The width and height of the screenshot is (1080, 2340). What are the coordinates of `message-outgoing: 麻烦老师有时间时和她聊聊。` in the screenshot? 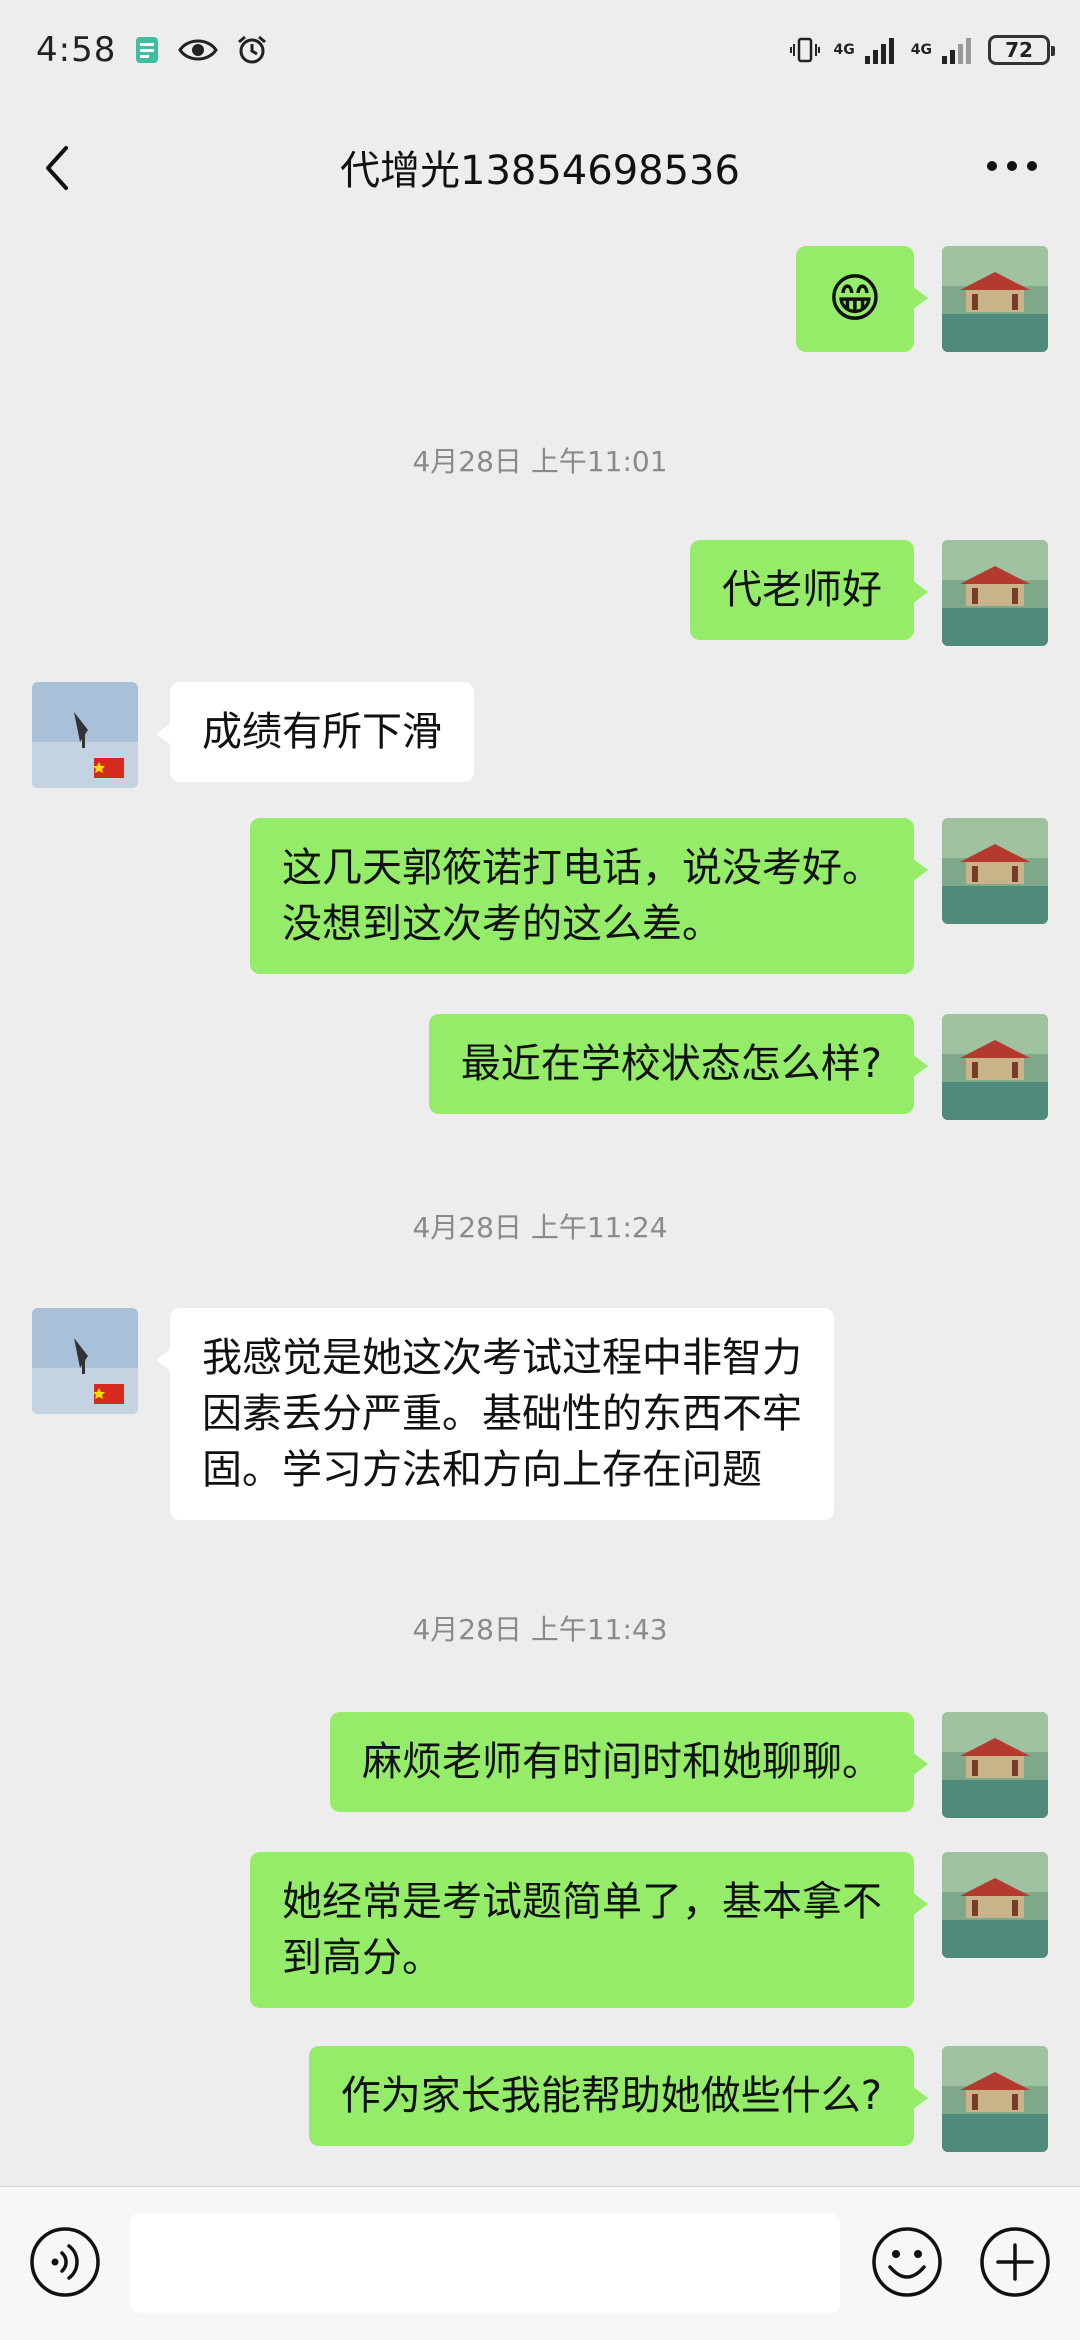 It's located at (689, 1765).